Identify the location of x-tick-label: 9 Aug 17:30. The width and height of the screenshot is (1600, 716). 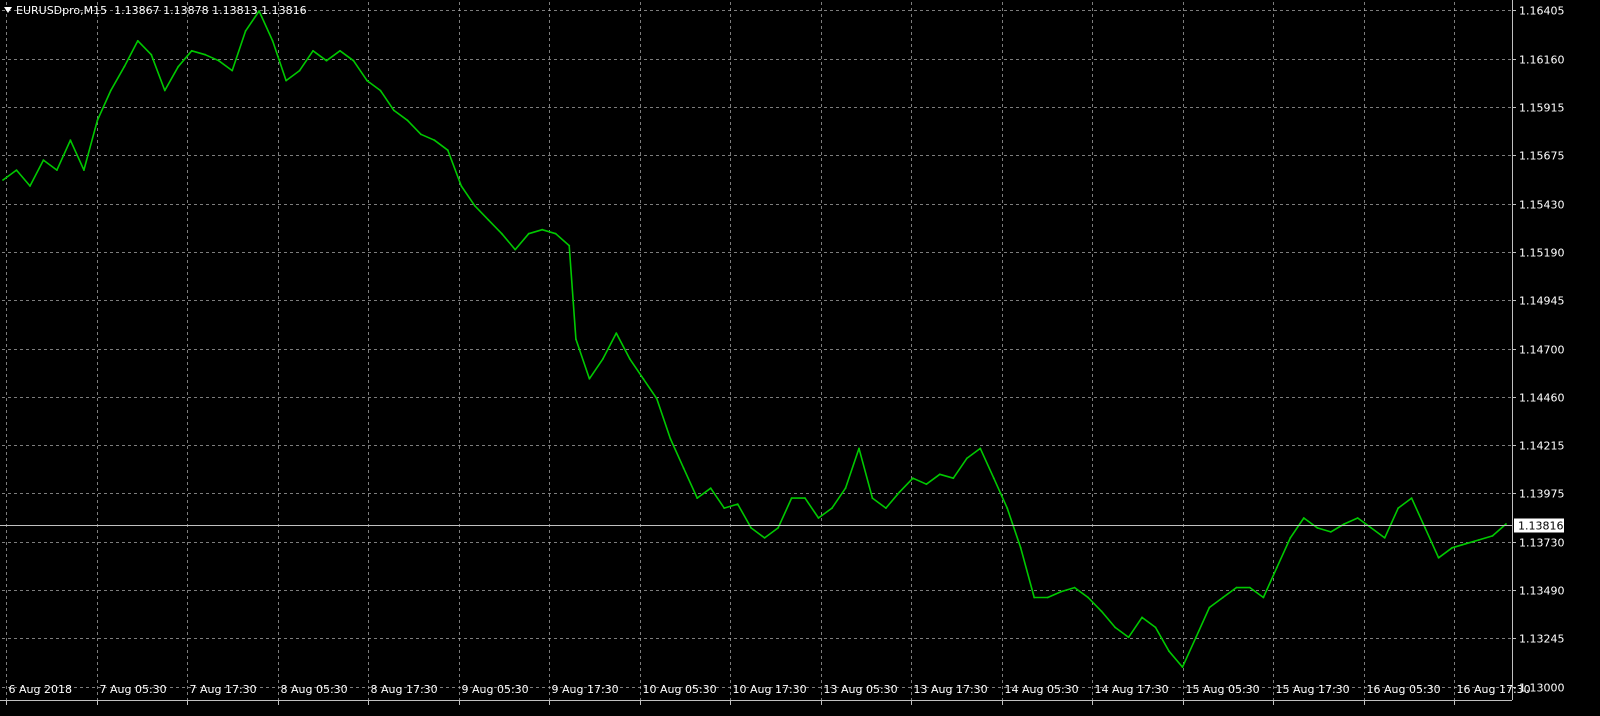
(585, 689).